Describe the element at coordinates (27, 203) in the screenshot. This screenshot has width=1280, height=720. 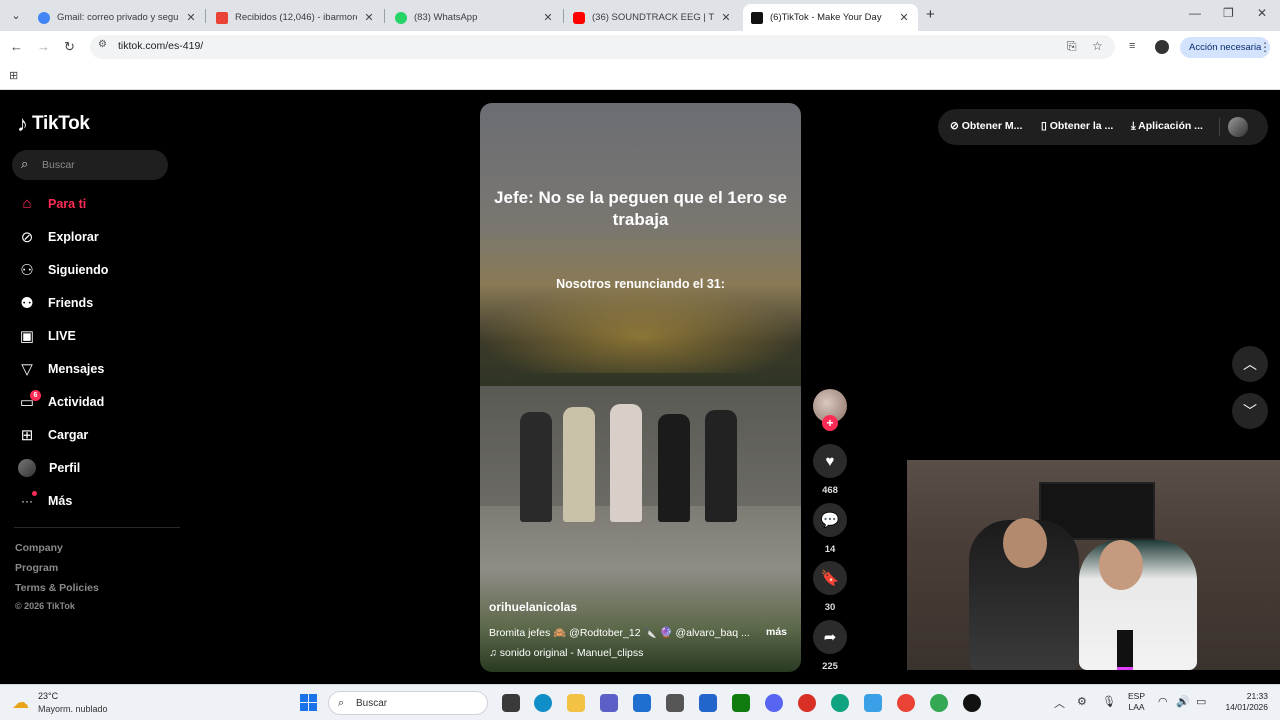
I see `home-icon: ⌂` at that location.